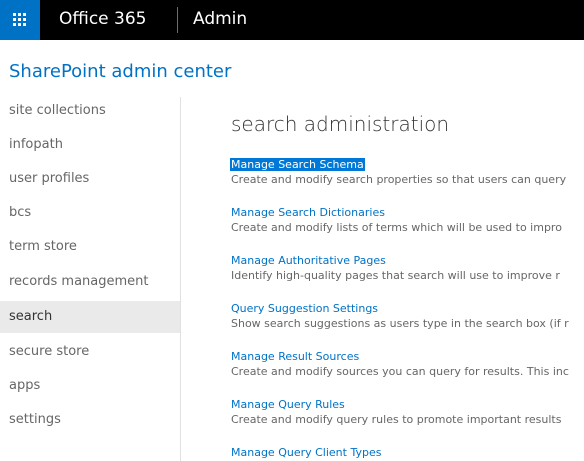 The width and height of the screenshot is (584, 461). I want to click on manage-authoritative-pages-link: Manage Authoritative Pages, so click(308, 260).